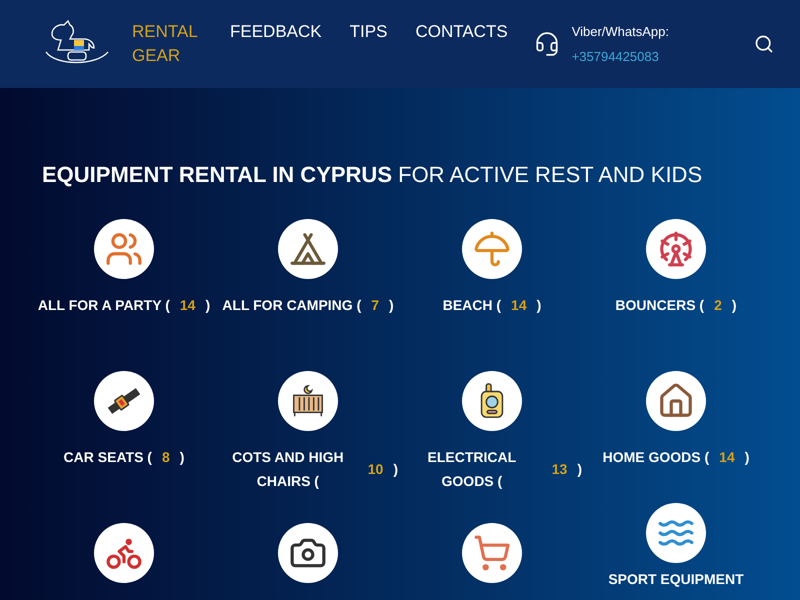 The image size is (800, 600). I want to click on category-name: ALL FOR A PARTY (, so click(104, 305).